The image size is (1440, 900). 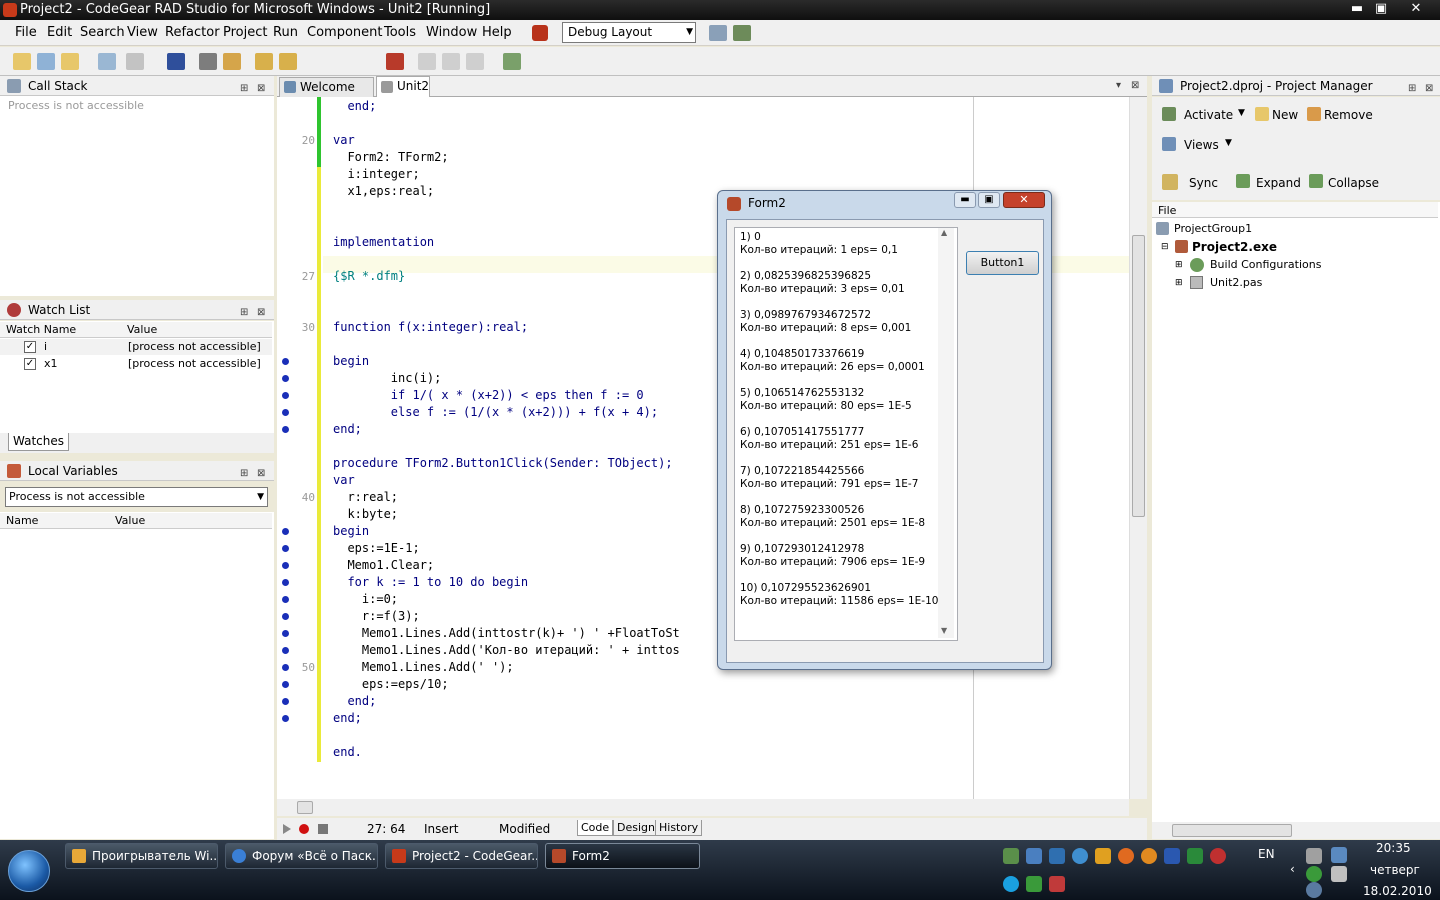 I want to click on step-over-icon, so click(x=451, y=61).